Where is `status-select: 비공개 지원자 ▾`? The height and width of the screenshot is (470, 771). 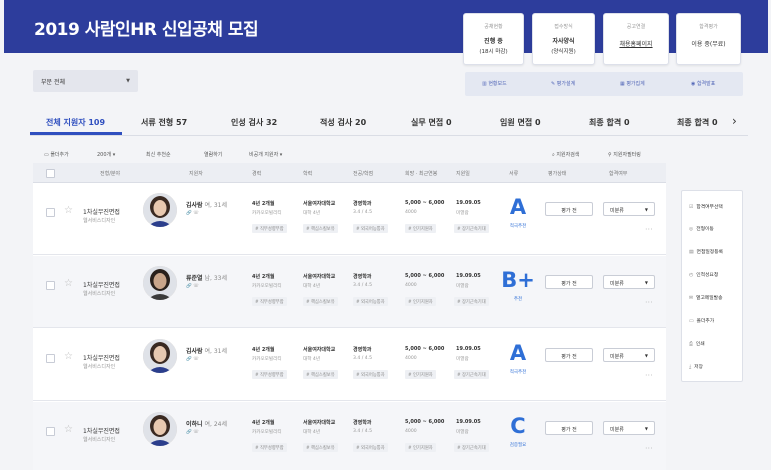
status-select: 비공개 지원자 ▾ is located at coordinates (265, 154).